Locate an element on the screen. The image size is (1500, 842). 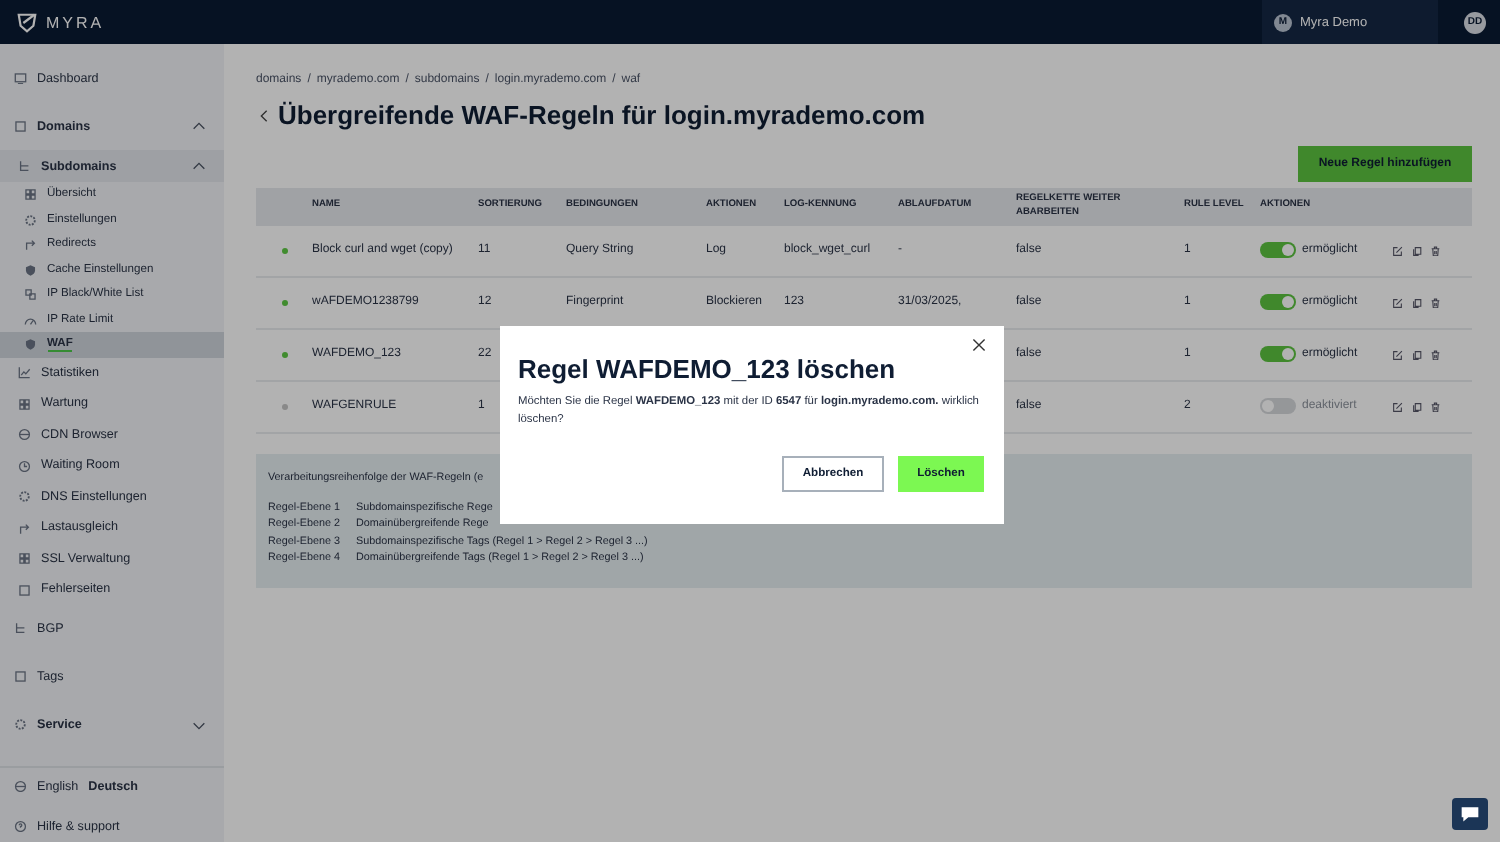
monitor-icon is located at coordinates (20, 78).